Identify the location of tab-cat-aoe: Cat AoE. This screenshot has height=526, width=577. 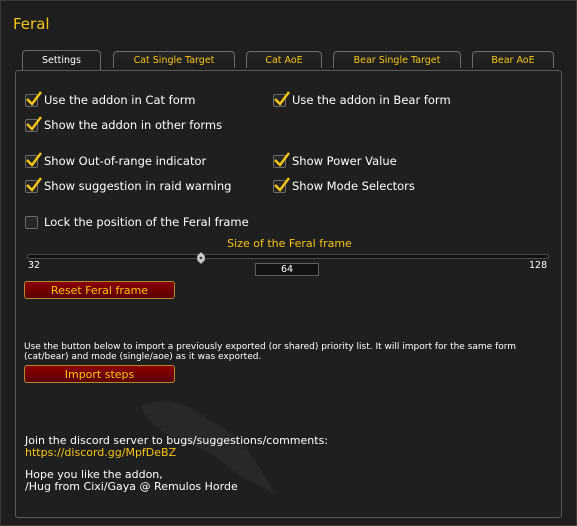
(284, 59).